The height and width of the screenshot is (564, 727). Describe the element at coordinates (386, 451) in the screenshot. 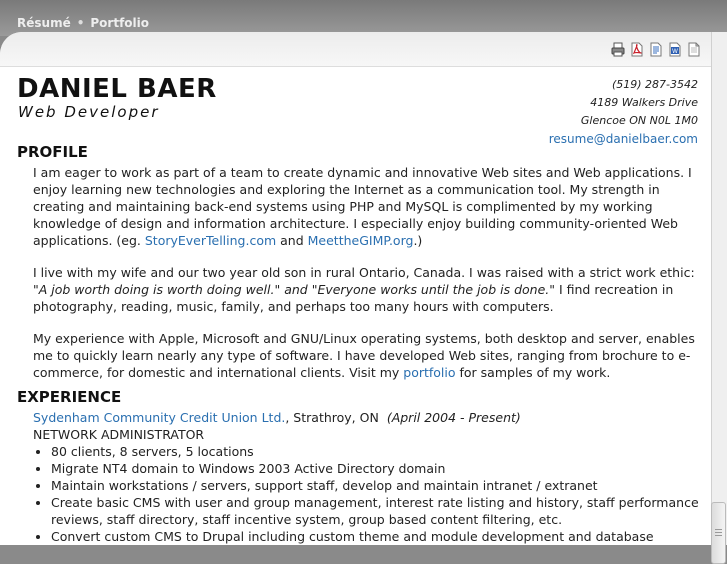

I see `list-item: 80 clients, 8 servers, 5 locations` at that location.